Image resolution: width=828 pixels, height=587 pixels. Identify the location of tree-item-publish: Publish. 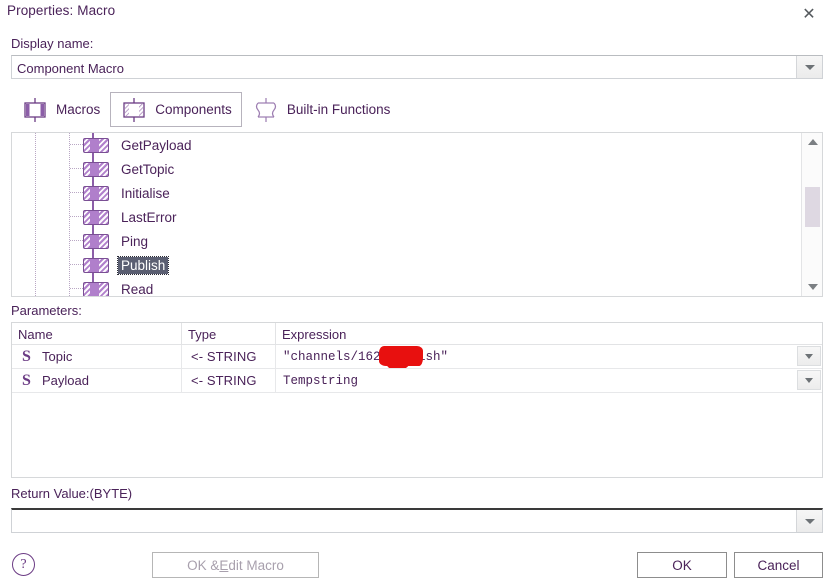
(406, 265).